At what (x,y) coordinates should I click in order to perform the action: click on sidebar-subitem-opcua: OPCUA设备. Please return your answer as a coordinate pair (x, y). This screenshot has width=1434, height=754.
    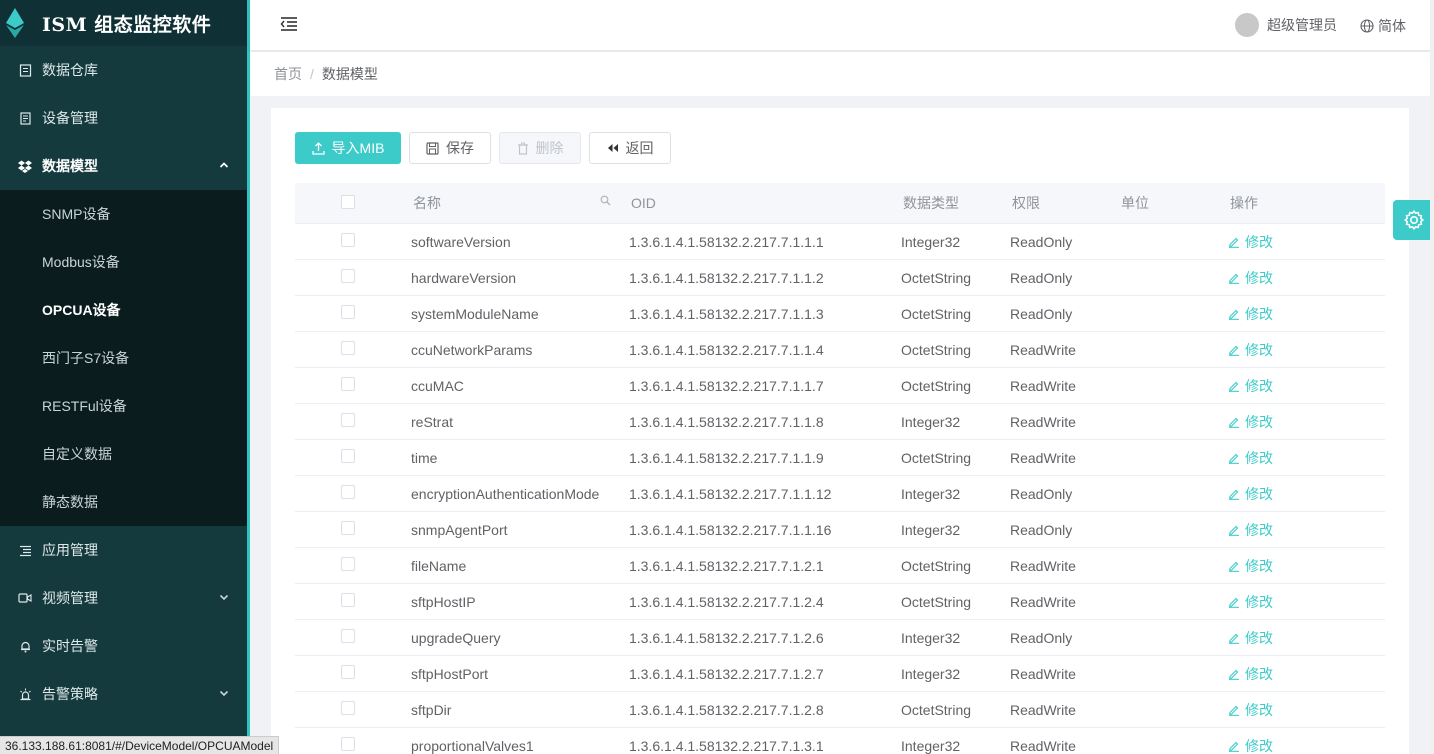
    Looking at the image, I should click on (123, 310).